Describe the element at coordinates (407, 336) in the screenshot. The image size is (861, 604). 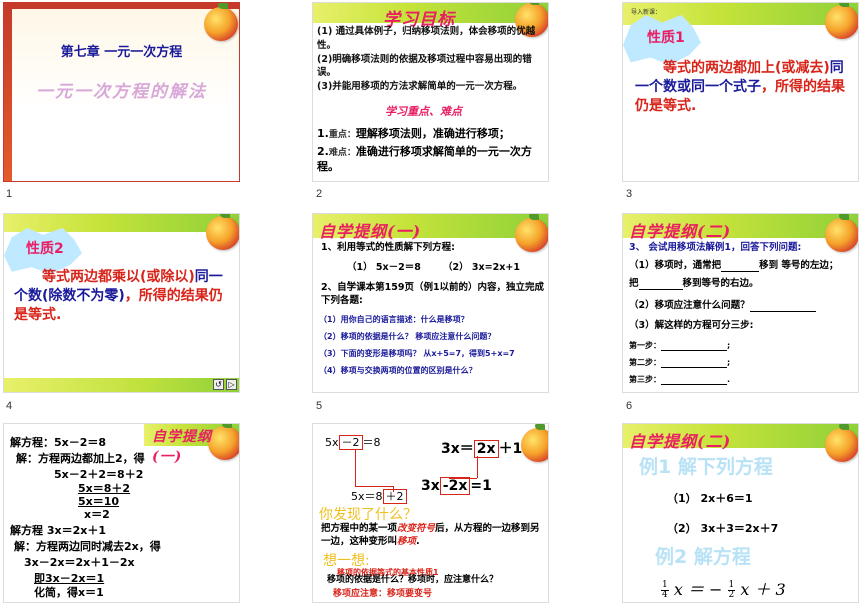
I see `sub-question: （2）移项的依据是什么？ 移项应注意什么问题？` at that location.